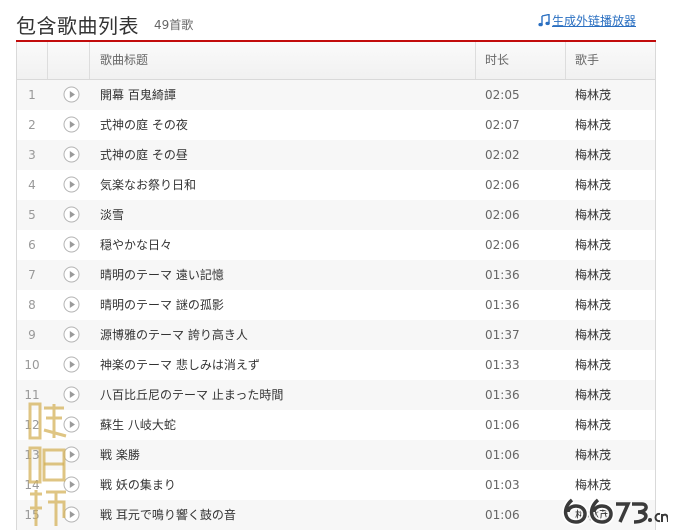  I want to click on track-number: 14, so click(32, 485).